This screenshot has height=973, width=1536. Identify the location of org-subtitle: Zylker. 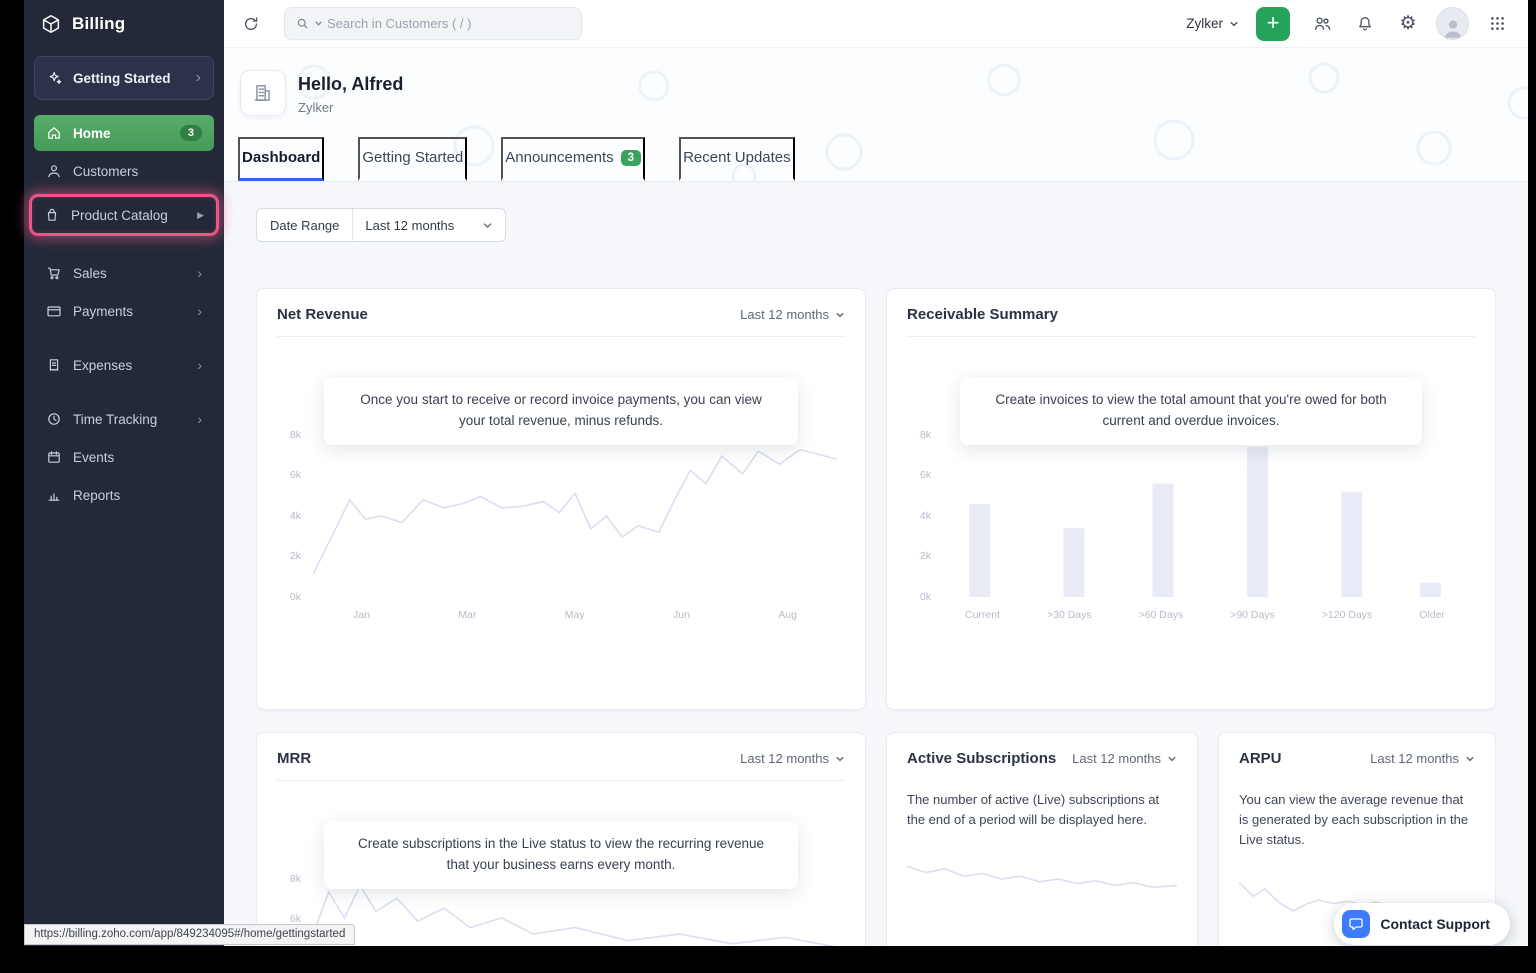
(316, 107).